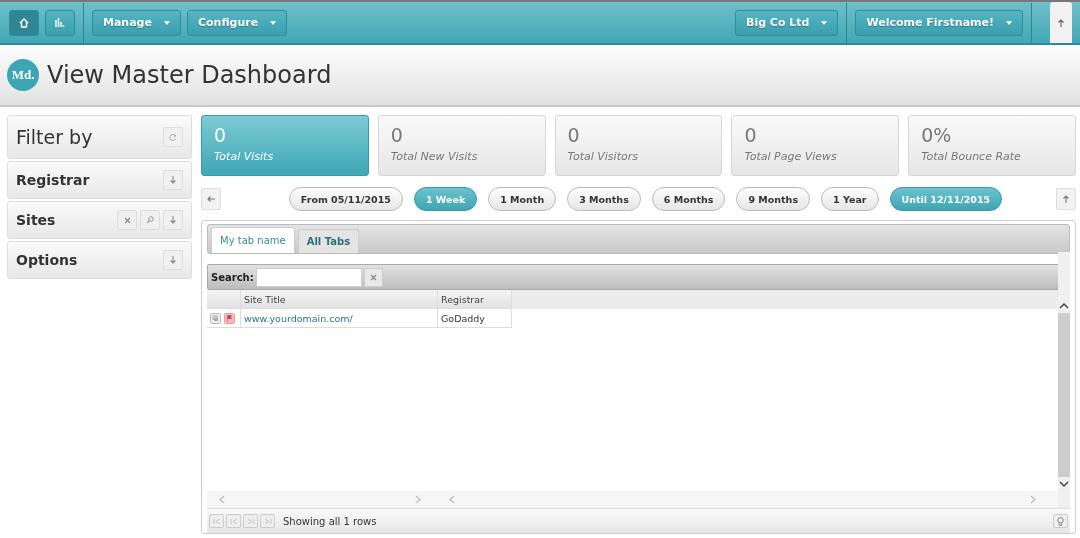 The width and height of the screenshot is (1080, 538). What do you see at coordinates (232, 277) in the screenshot?
I see `search-label: Search:` at bounding box center [232, 277].